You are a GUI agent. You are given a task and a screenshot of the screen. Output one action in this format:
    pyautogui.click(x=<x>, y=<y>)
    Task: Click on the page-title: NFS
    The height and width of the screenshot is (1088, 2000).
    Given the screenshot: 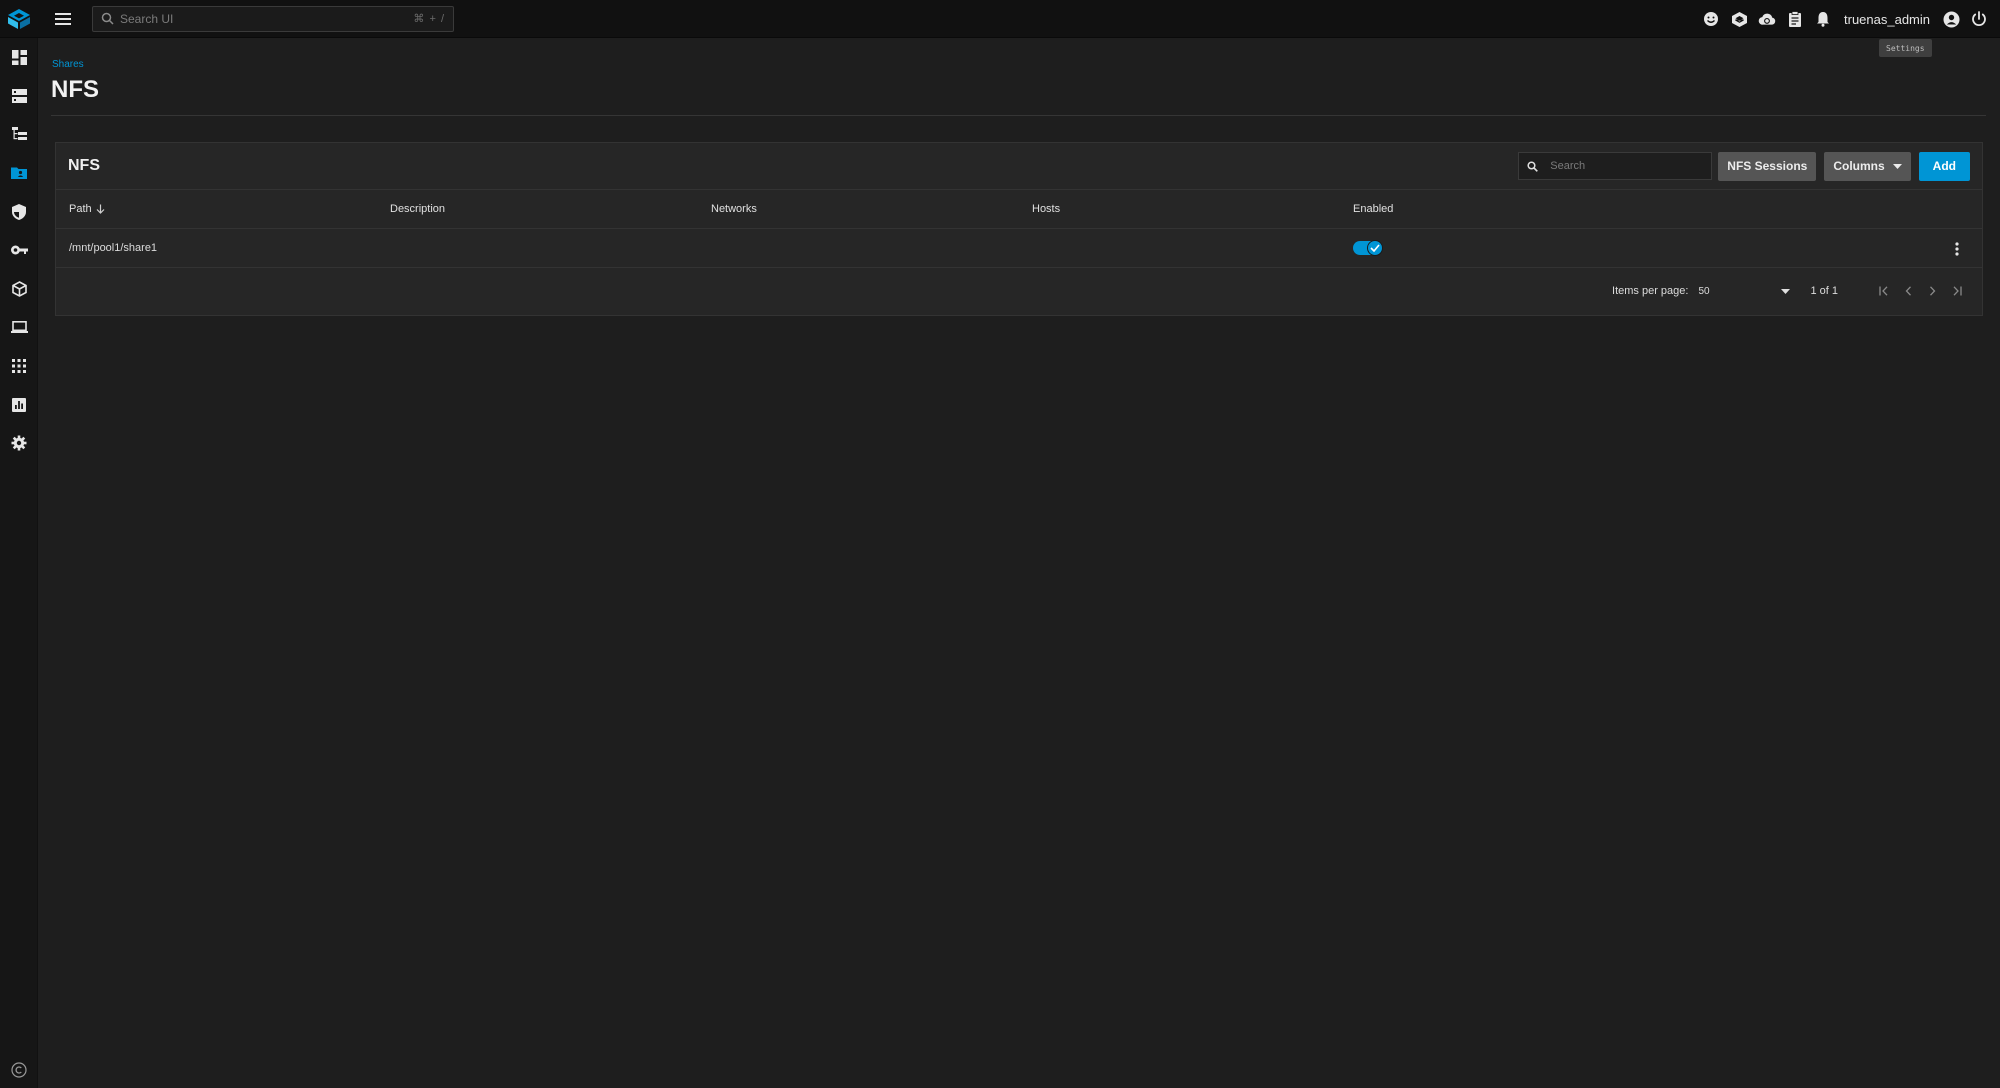 What is the action you would take?
    pyautogui.click(x=75, y=89)
    